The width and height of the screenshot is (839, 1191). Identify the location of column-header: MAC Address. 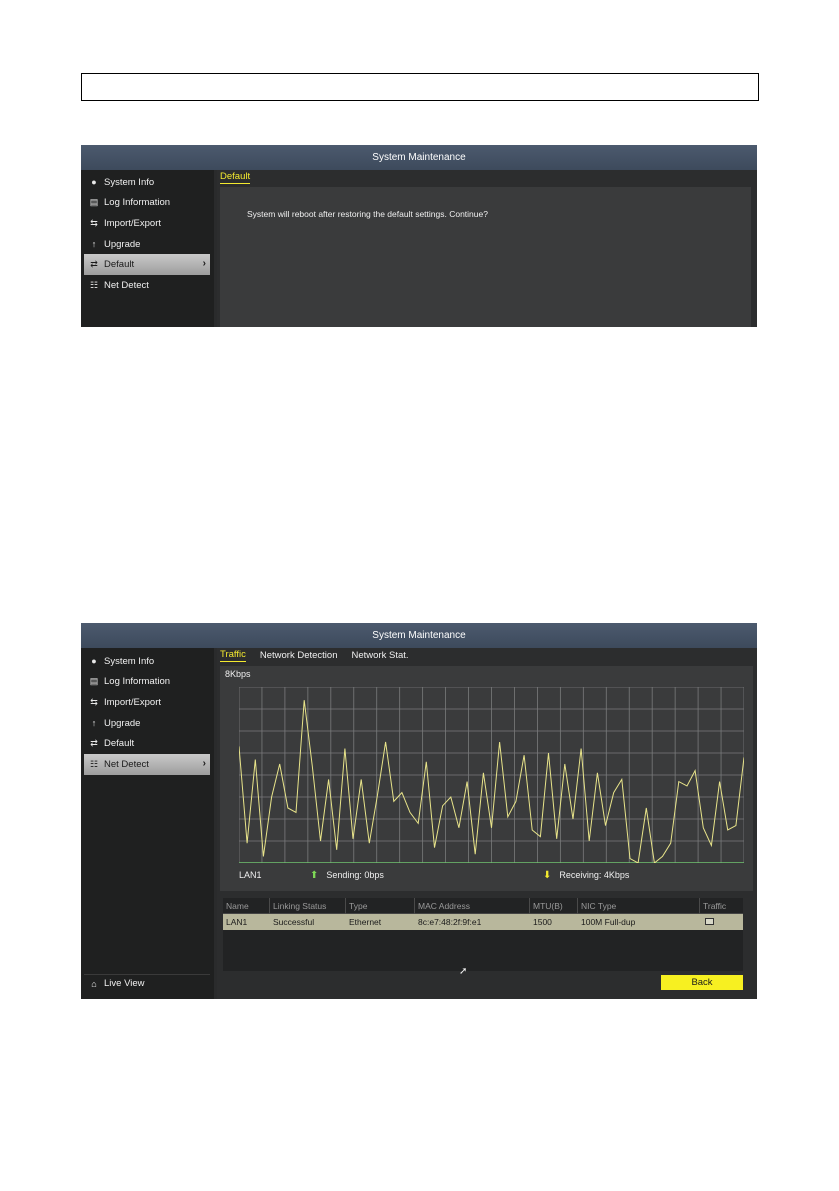
(472, 905).